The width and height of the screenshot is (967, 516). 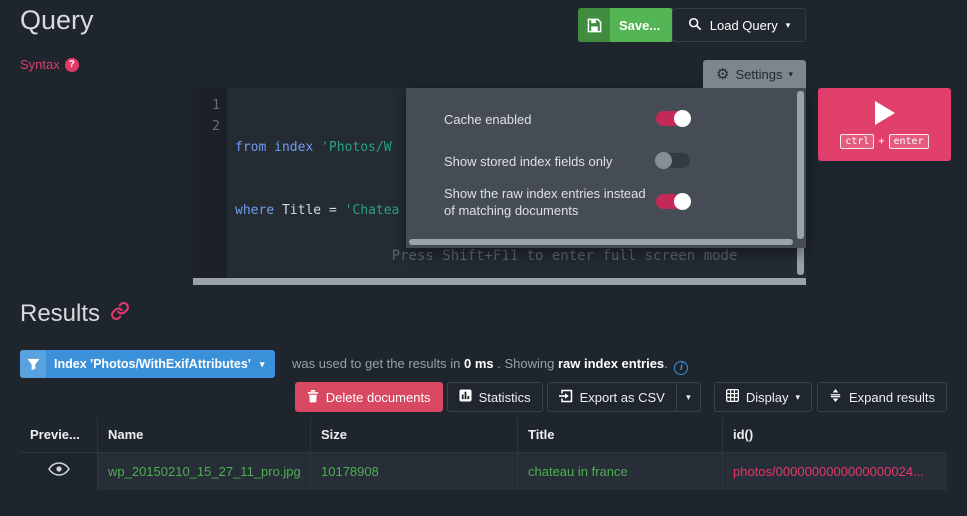 I want to click on expand-results-label: Expand results, so click(x=892, y=397).